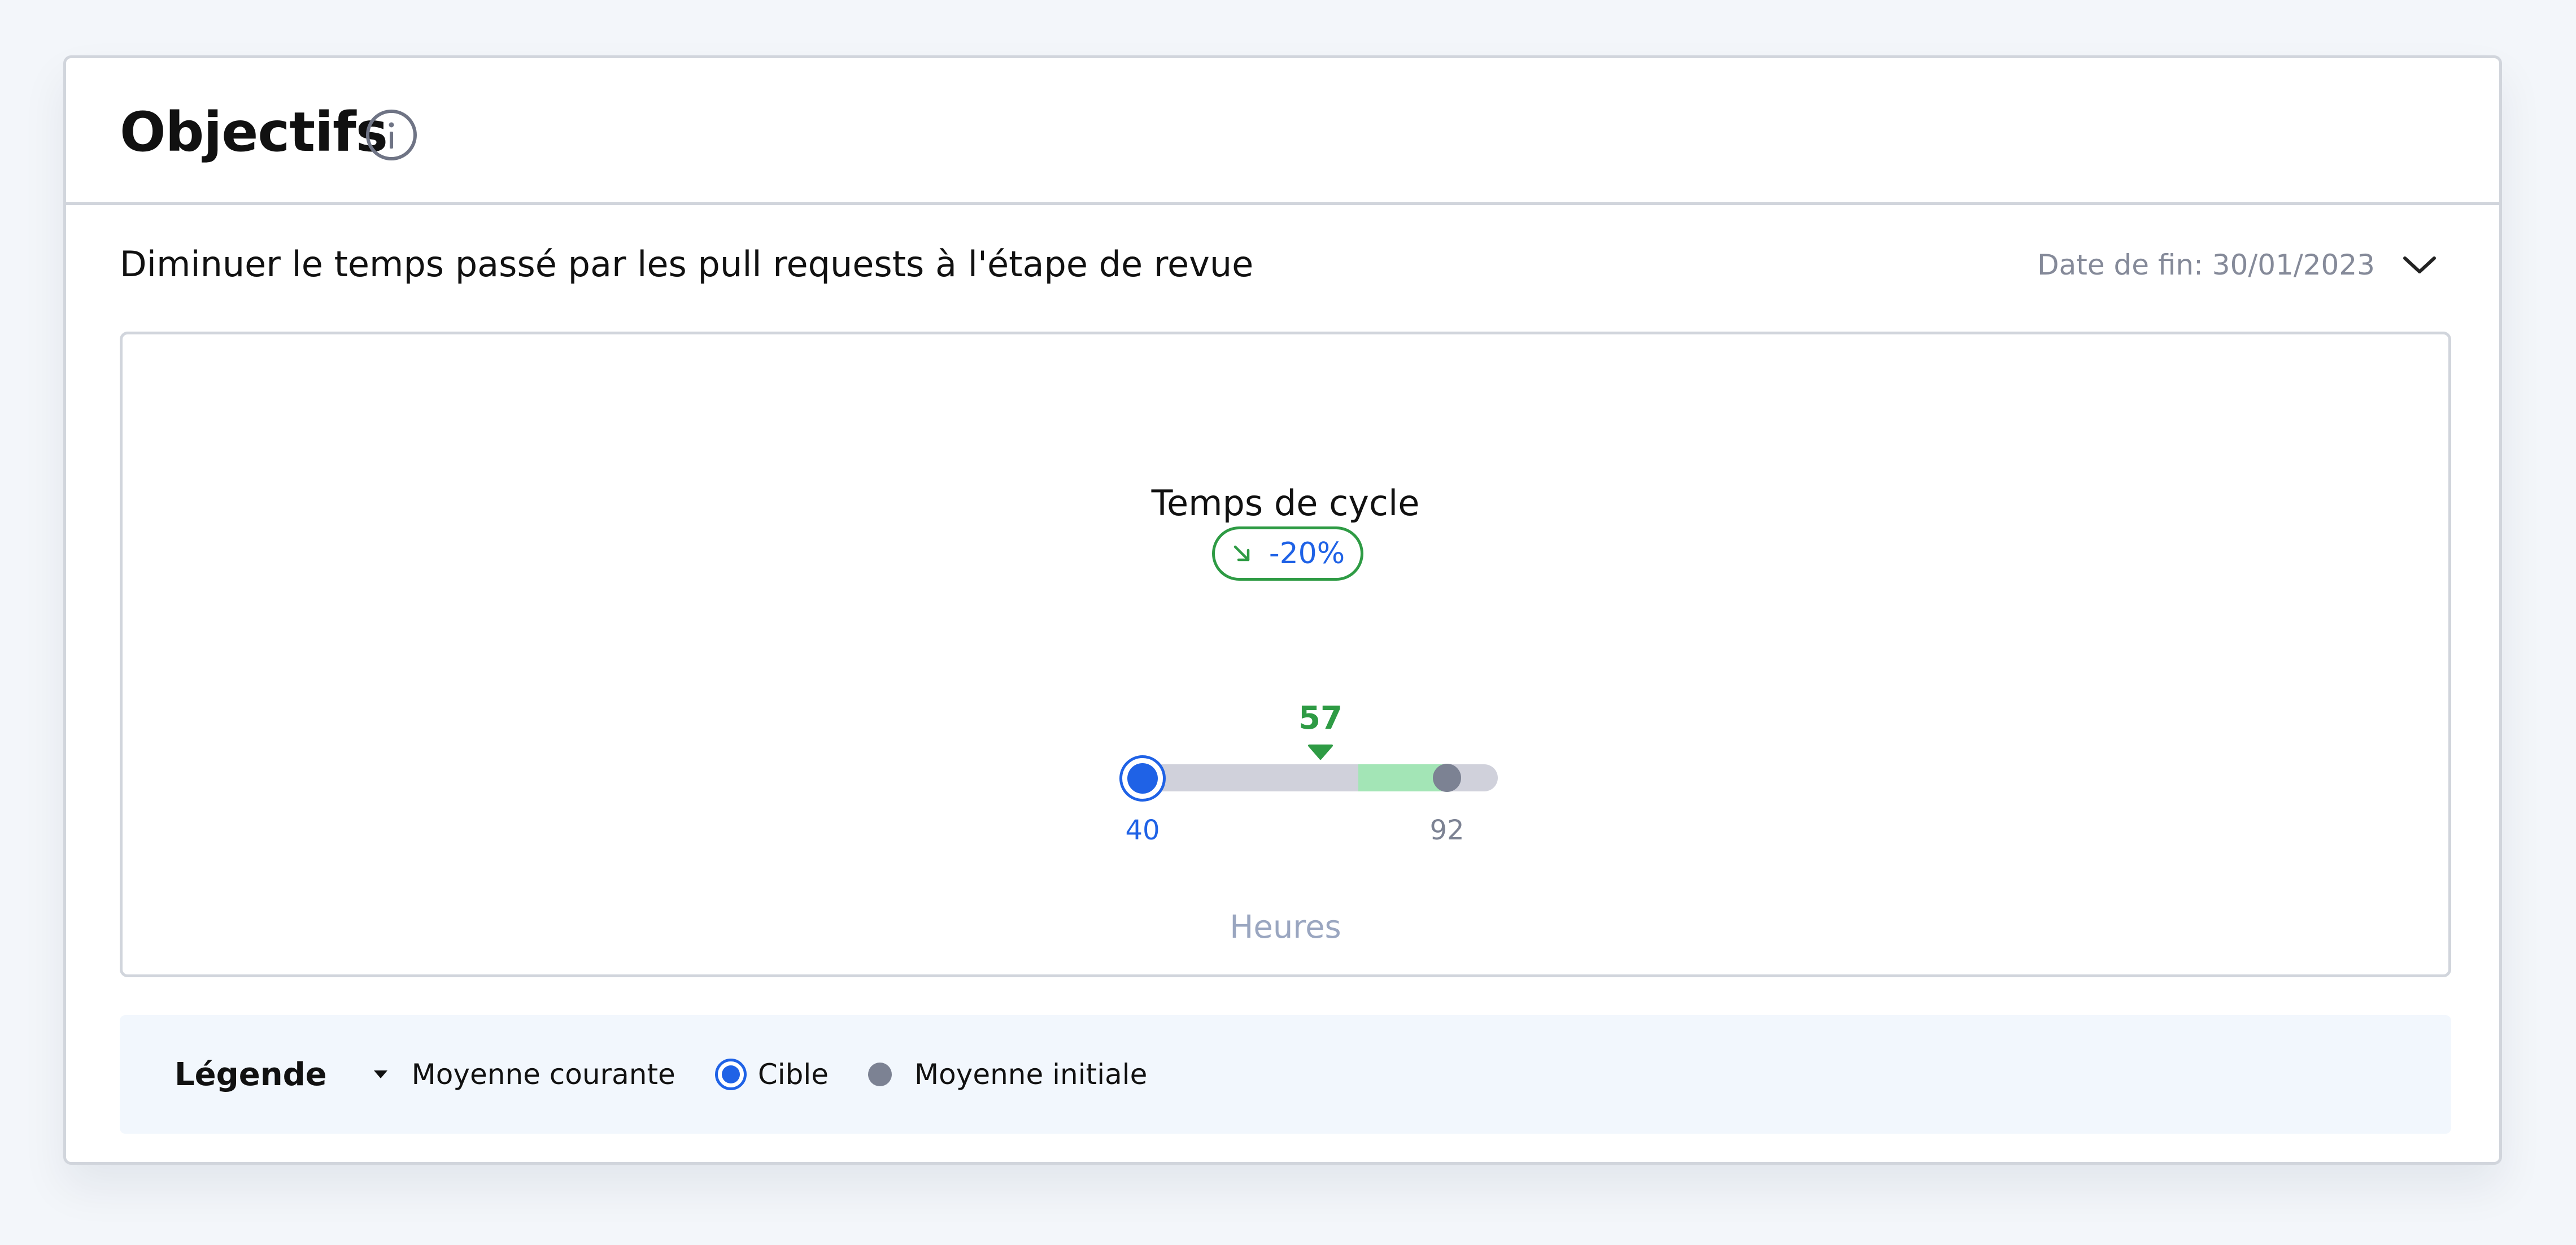  Describe the element at coordinates (251, 1074) in the screenshot. I see `legend-title: Légende` at that location.